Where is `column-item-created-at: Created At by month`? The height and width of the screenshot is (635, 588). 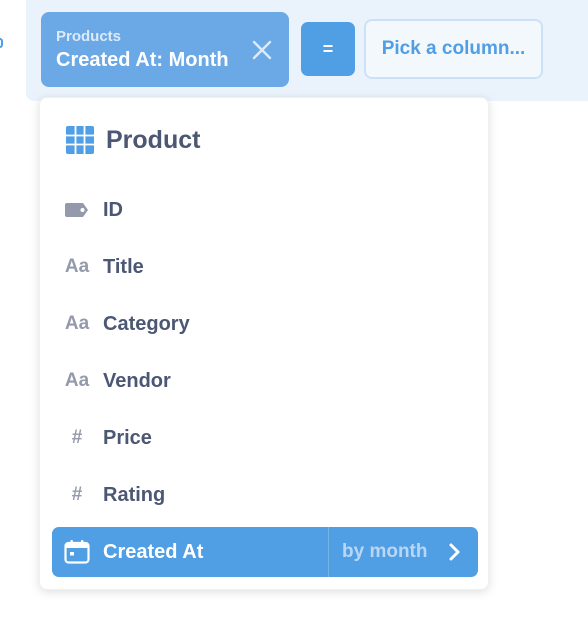
column-item-created-at: Created At by month is located at coordinates (265, 552).